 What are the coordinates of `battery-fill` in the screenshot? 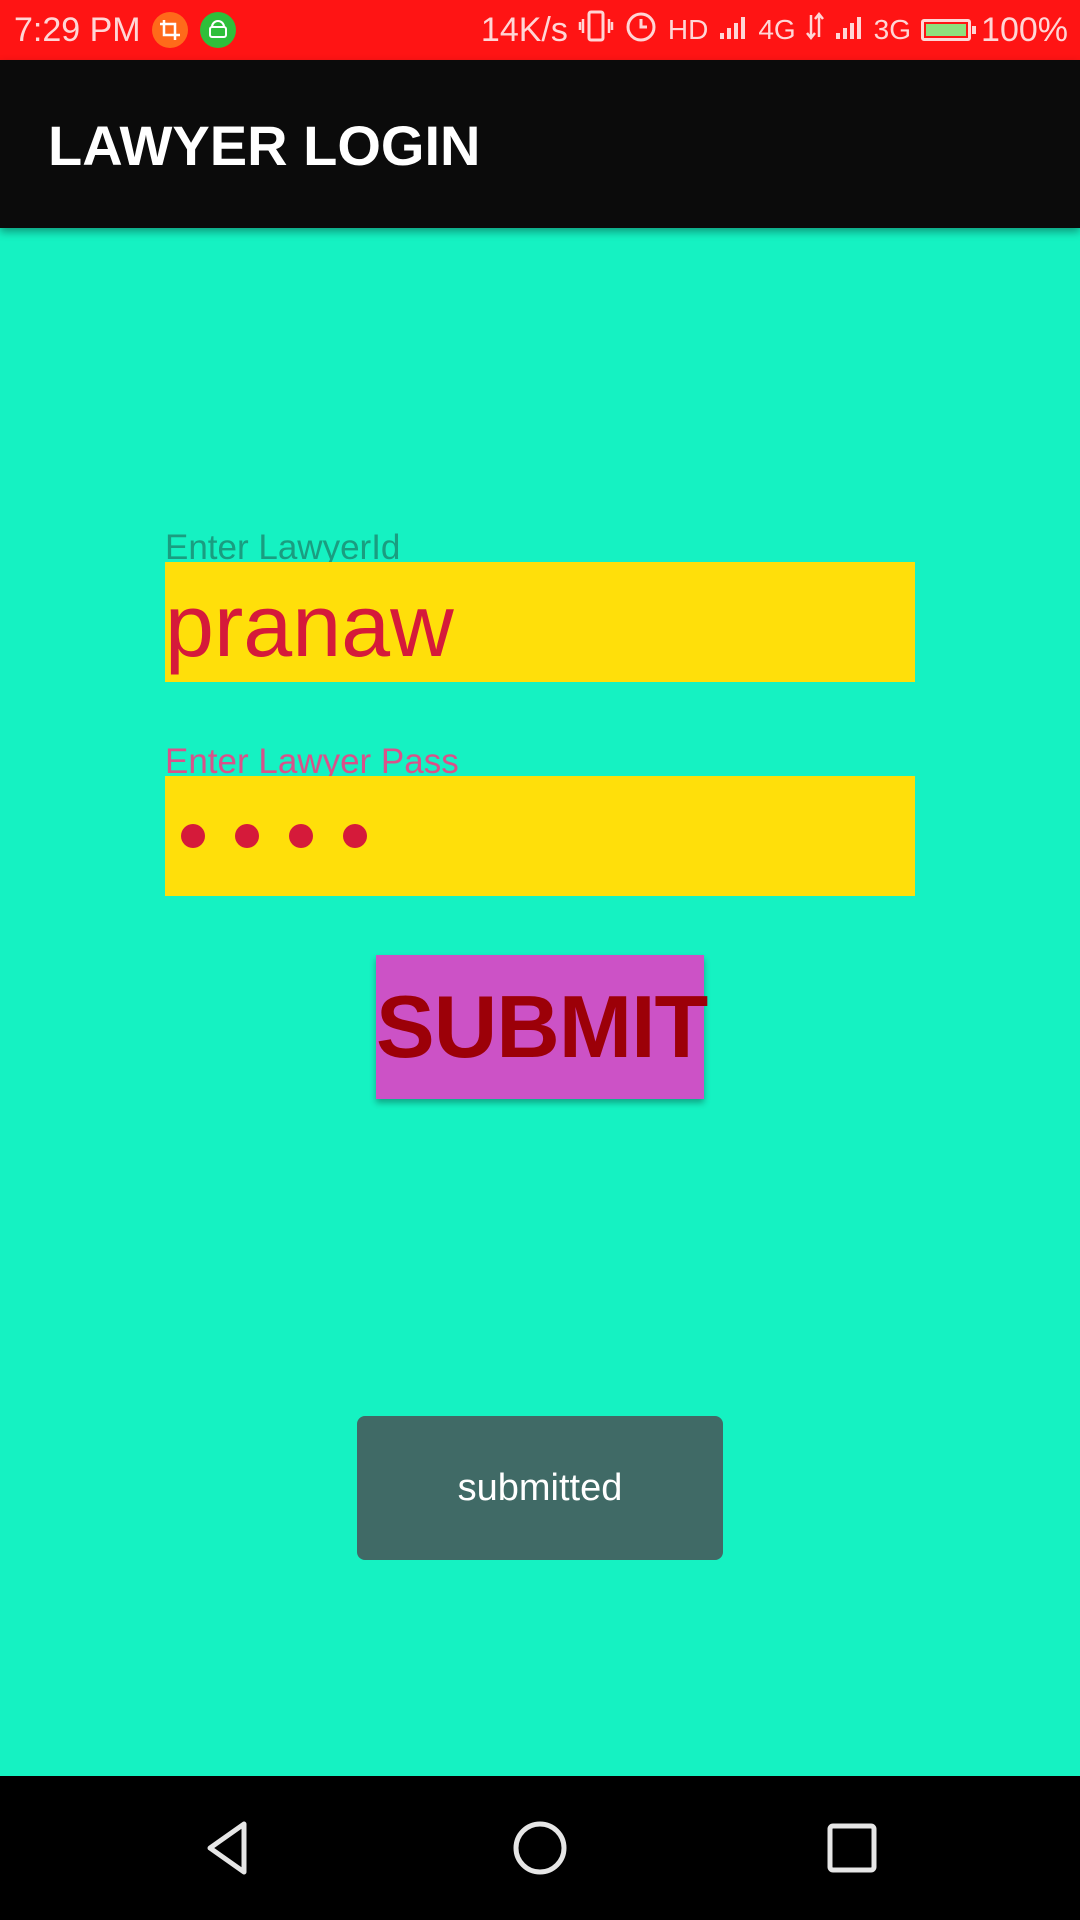 It's located at (946, 30).